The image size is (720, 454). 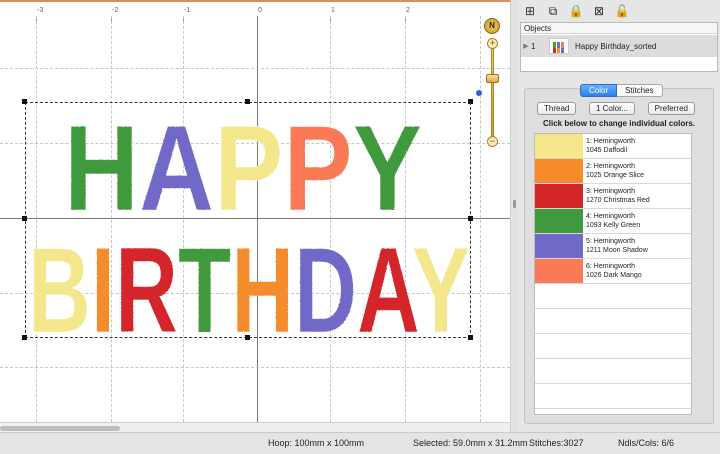 I want to click on resize-handle-top-left, so click(x=24, y=101).